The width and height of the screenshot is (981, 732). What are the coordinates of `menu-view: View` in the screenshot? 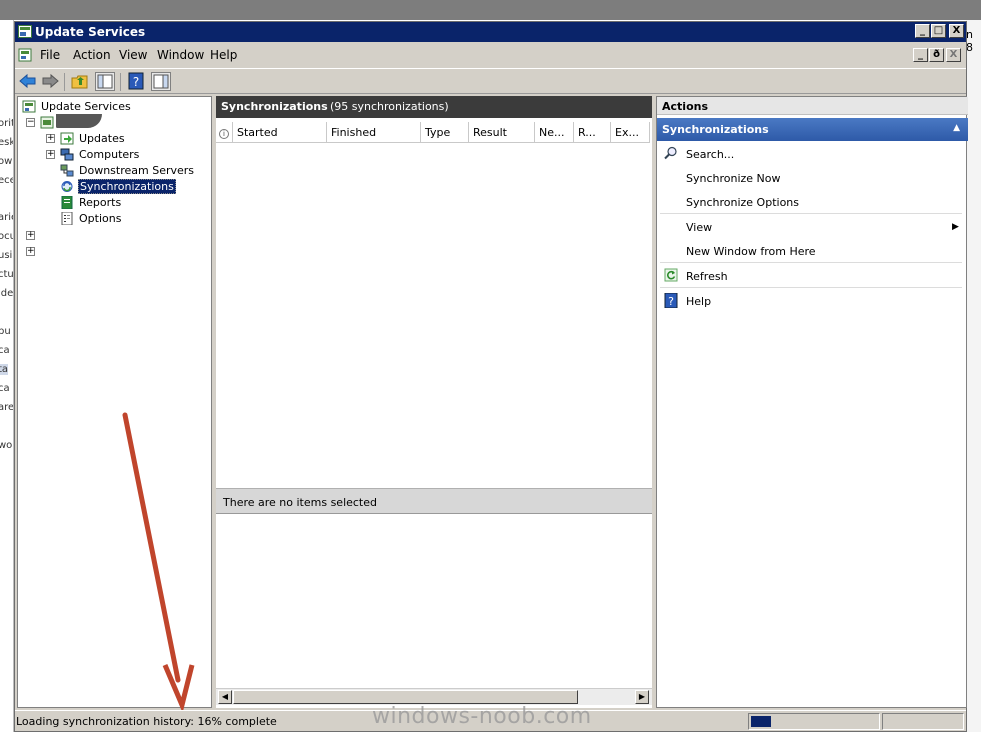 It's located at (133, 55).